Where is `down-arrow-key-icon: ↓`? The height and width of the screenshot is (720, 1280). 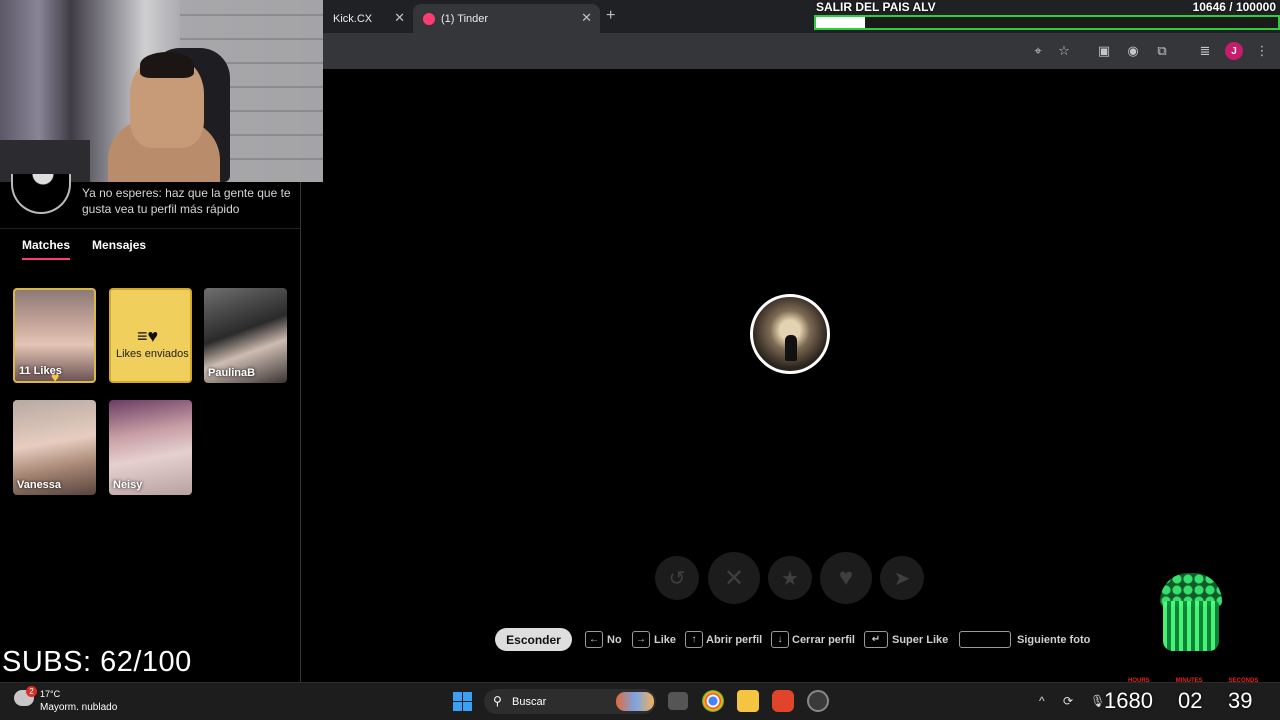 down-arrow-key-icon: ↓ is located at coordinates (780, 639).